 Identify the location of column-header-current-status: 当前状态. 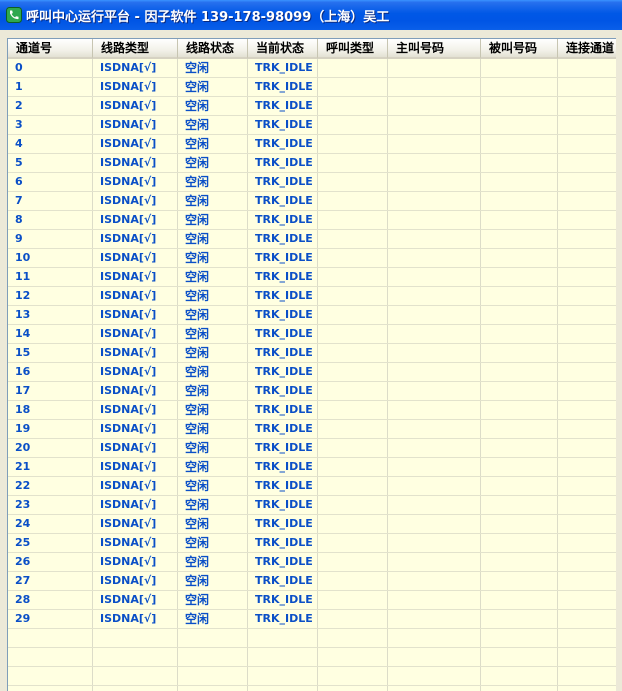
(283, 49).